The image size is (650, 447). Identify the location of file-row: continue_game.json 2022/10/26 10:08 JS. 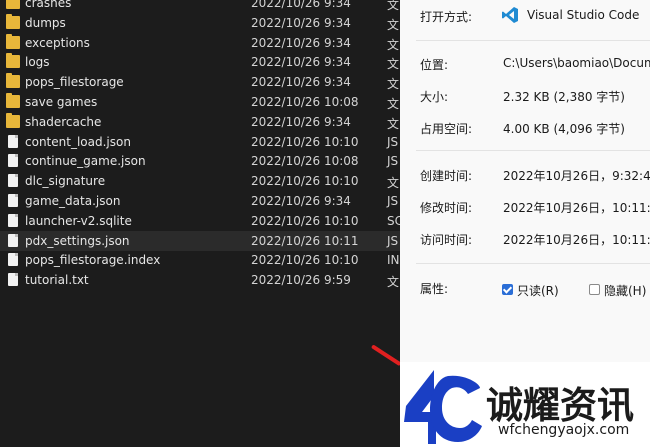
(200, 161).